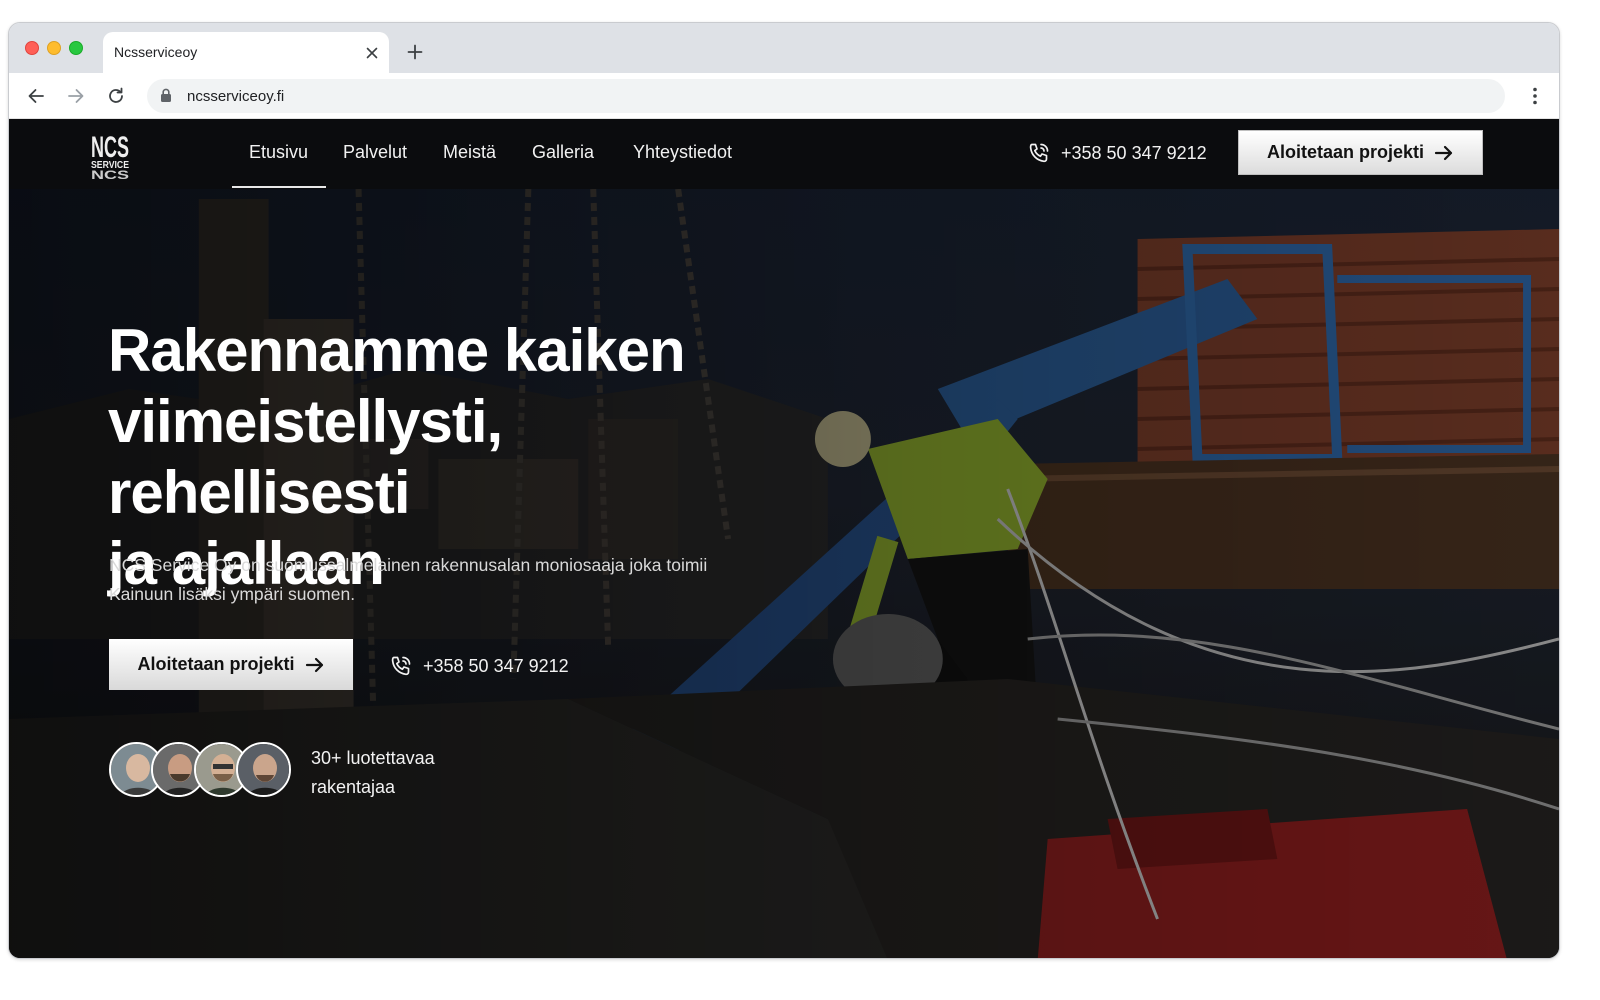 This screenshot has width=1600, height=1000. Describe the element at coordinates (116, 96) in the screenshot. I see `reload-icon` at that location.